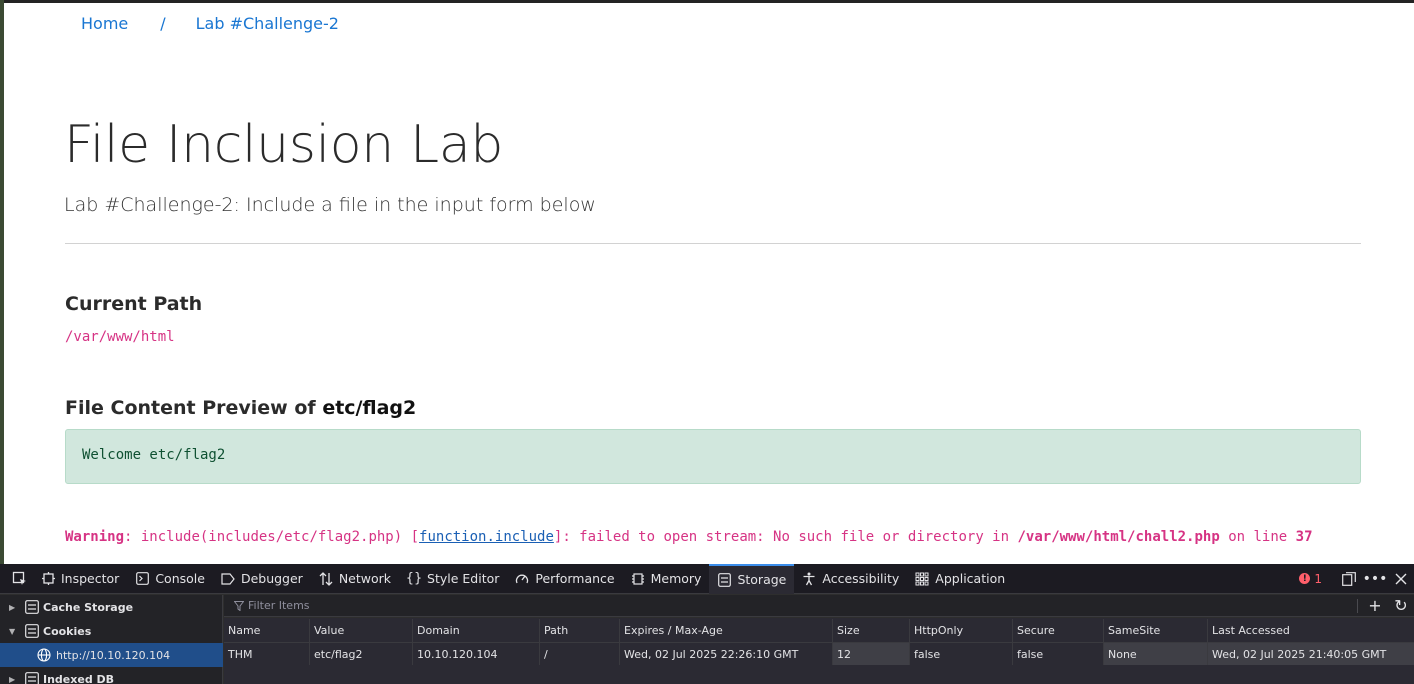  What do you see at coordinates (361, 654) in the screenshot?
I see `cell-value: etc/flag2` at bounding box center [361, 654].